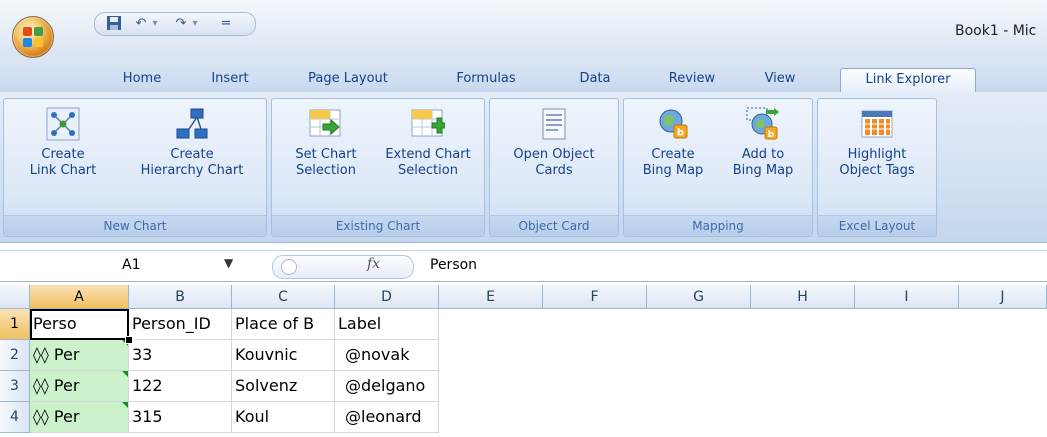  What do you see at coordinates (125, 374) in the screenshot?
I see `cell-indicator` at bounding box center [125, 374].